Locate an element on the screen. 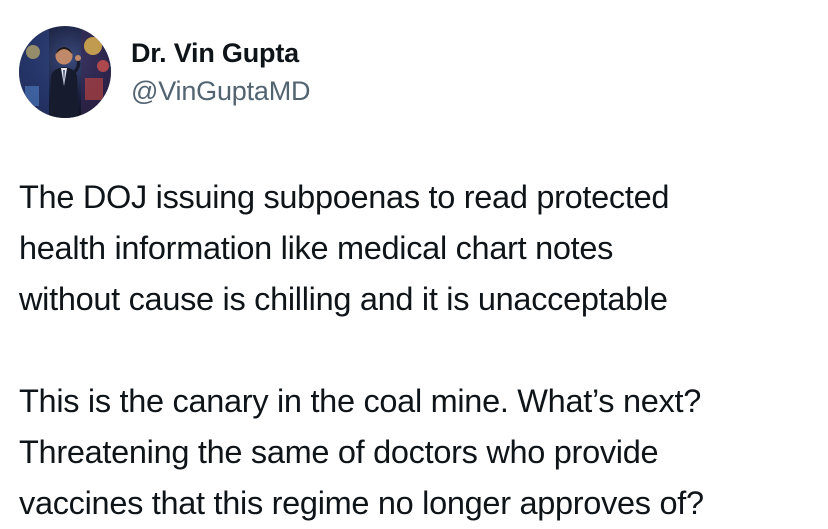  tweet-header: Dr. Vin Gupta @VinGuptaMD is located at coordinates (164, 72).